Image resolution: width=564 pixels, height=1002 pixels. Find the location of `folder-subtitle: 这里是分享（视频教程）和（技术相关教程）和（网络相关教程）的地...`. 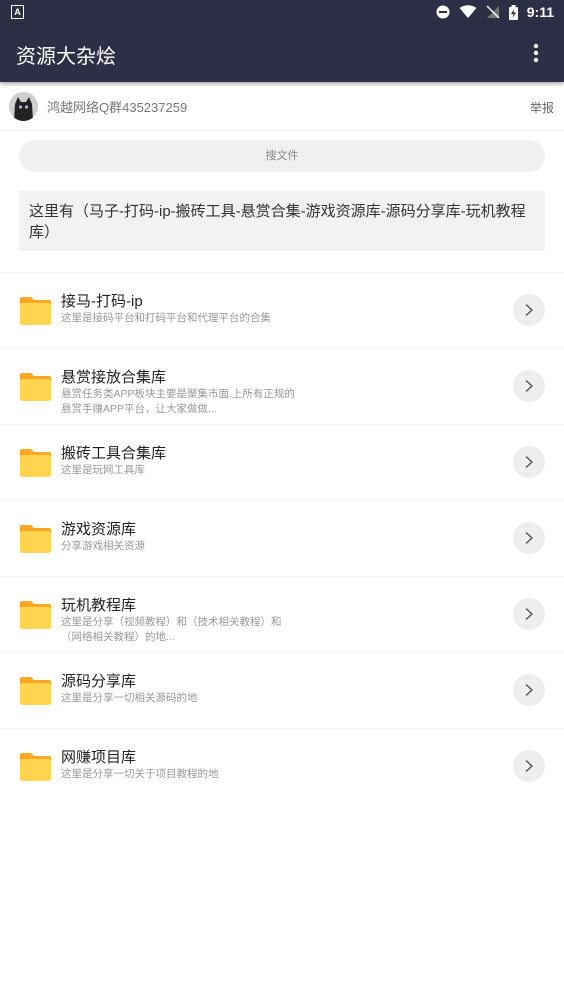

folder-subtitle: 这里是分享（视频教程）和（技术相关教程）和（网络相关教程）的地... is located at coordinates (171, 629).